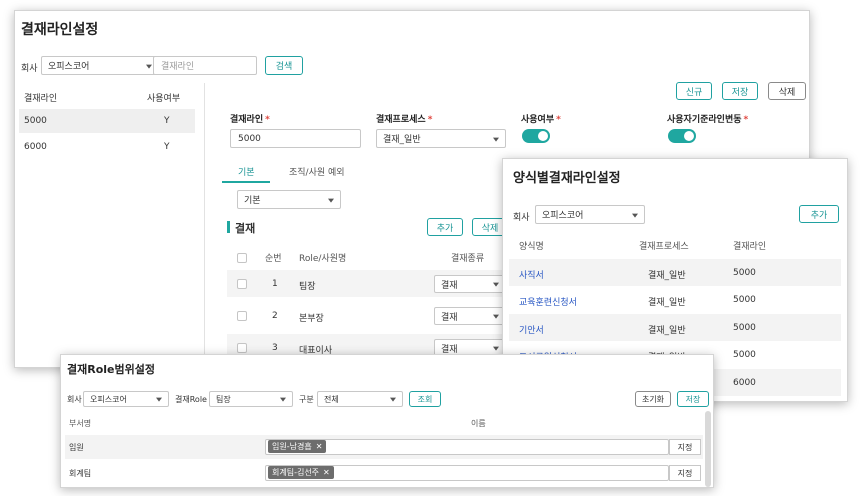 The width and height of the screenshot is (860, 496). What do you see at coordinates (251, 399) in the screenshot?
I see `role-select: 팀장` at bounding box center [251, 399].